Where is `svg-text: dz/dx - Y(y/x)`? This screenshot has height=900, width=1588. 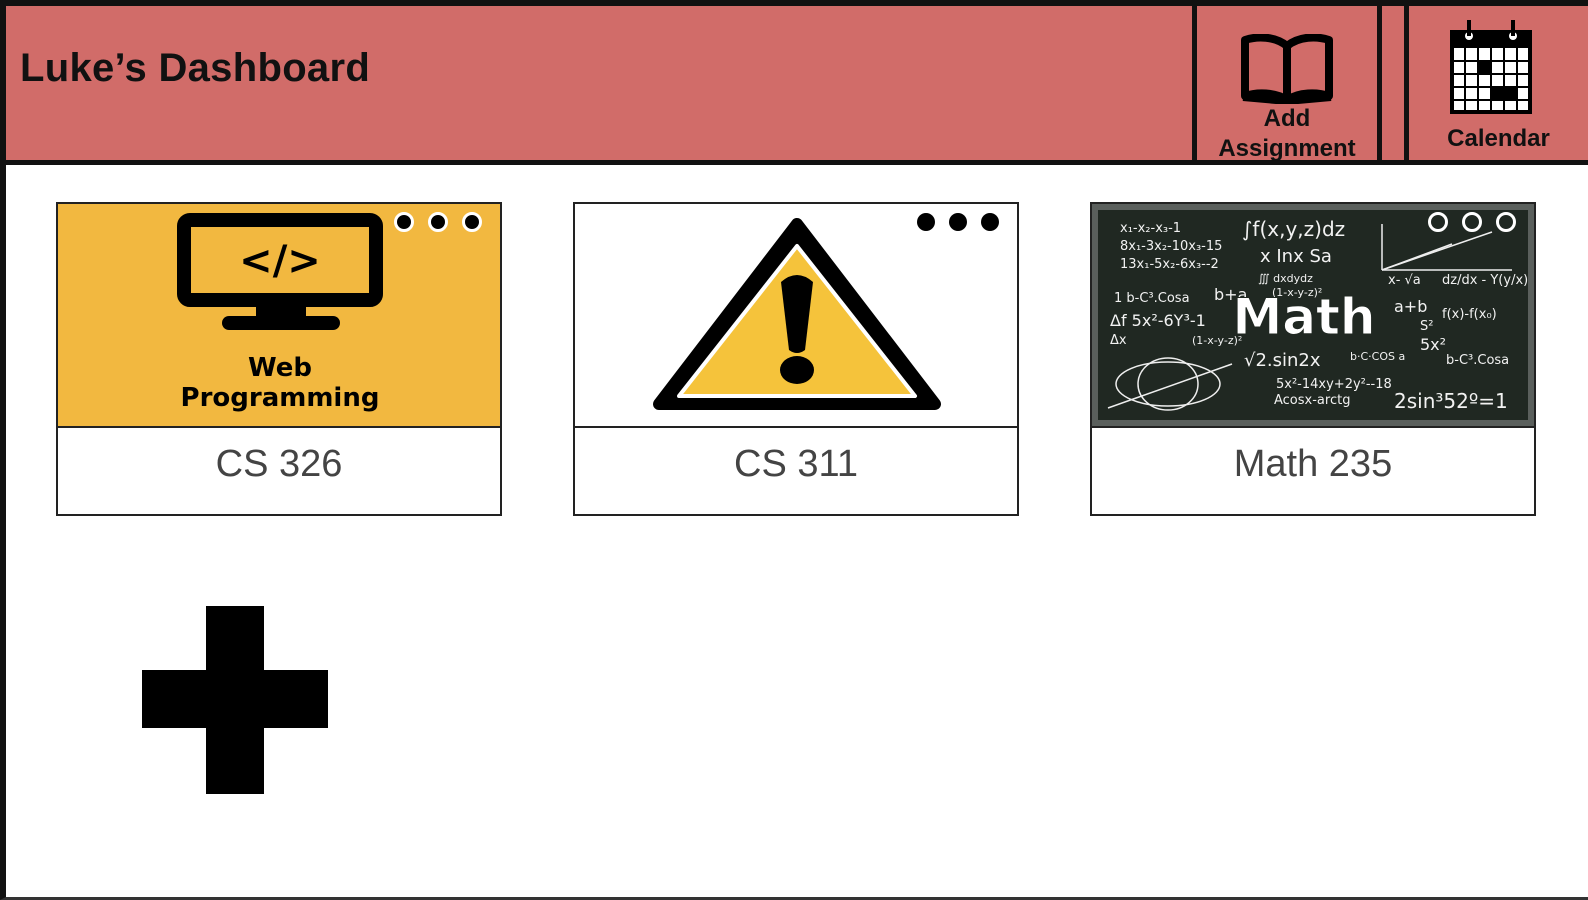 svg-text: dz/dx - Y(y/x) is located at coordinates (1485, 280).